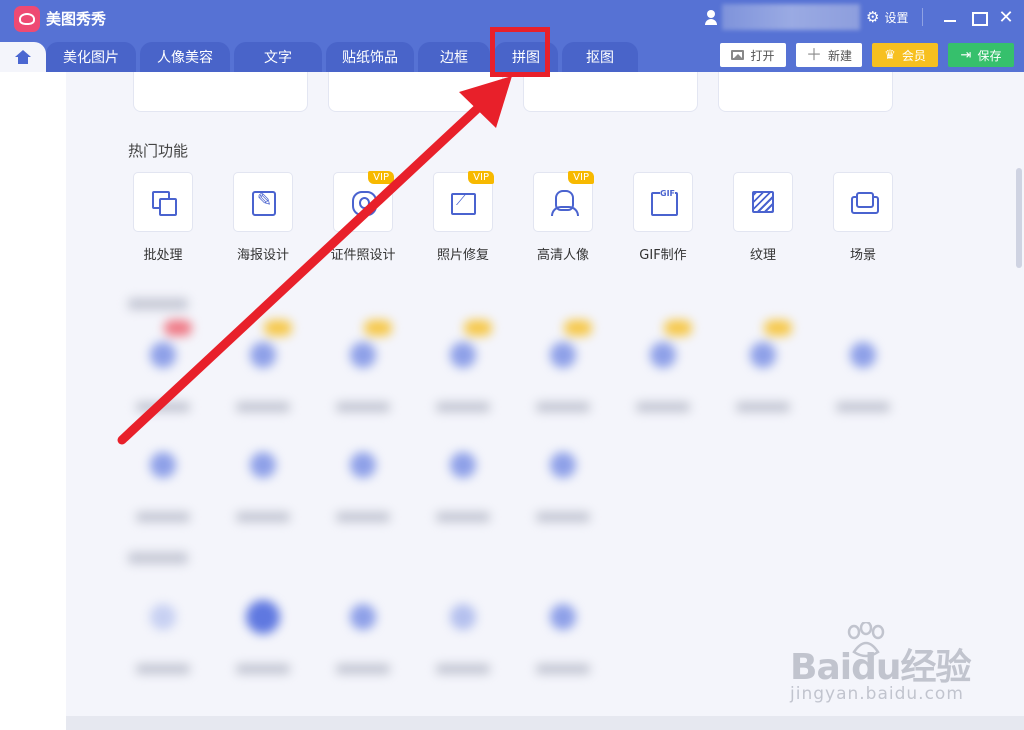  I want to click on settings-button: ⚙ 设置, so click(887, 17).